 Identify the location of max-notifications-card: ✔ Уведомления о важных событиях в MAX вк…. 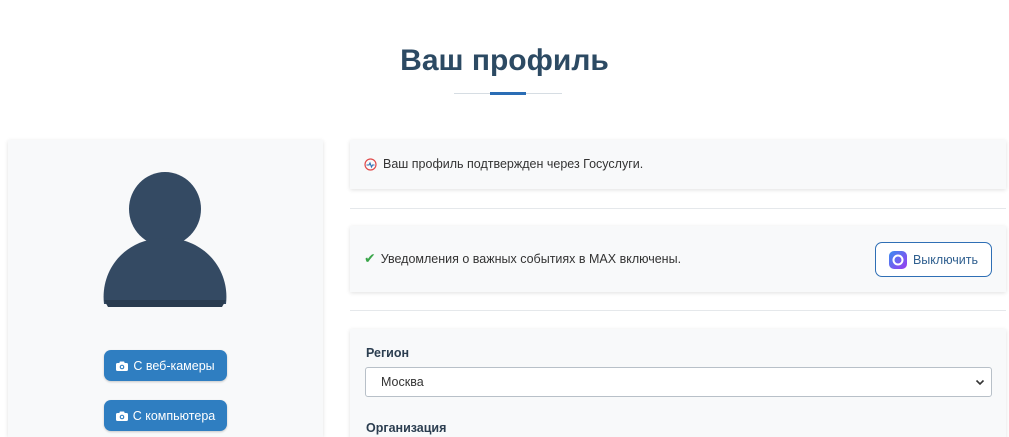
(678, 259).